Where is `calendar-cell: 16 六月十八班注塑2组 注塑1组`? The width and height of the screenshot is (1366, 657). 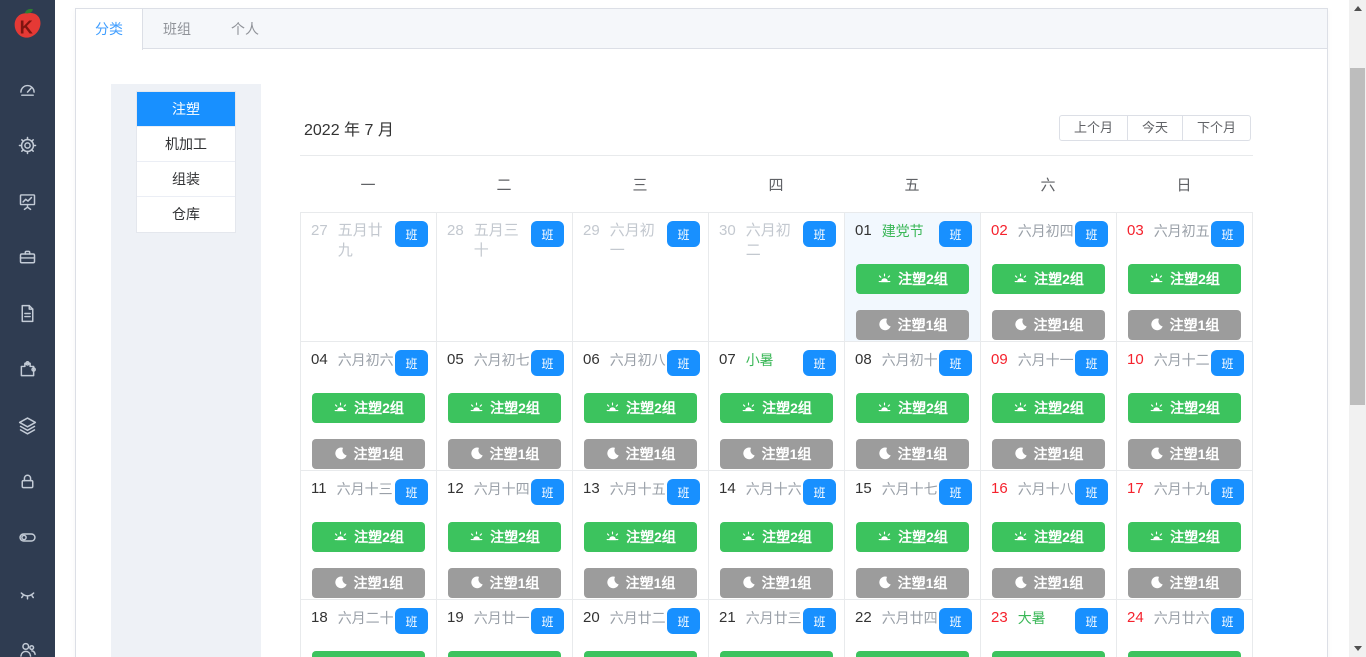
calendar-cell: 16 六月十八班注塑2组 注塑1组 is located at coordinates (1049, 535).